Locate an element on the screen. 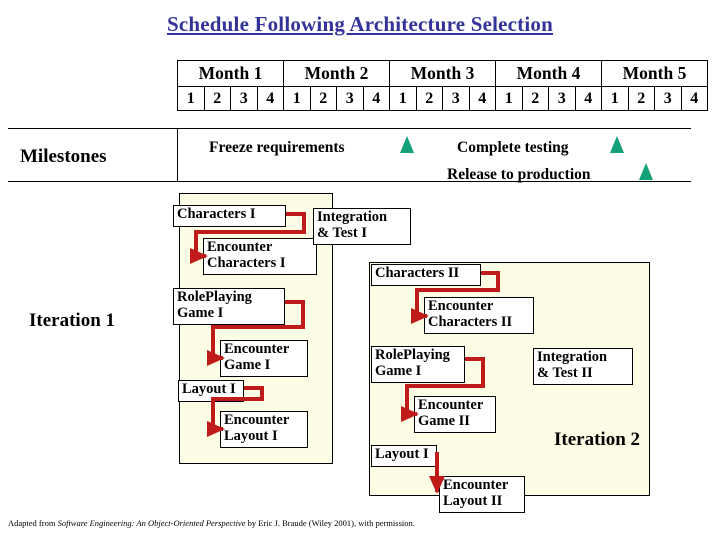 The width and height of the screenshot is (720, 540). calendar-month-4: Month 4 is located at coordinates (548, 73).